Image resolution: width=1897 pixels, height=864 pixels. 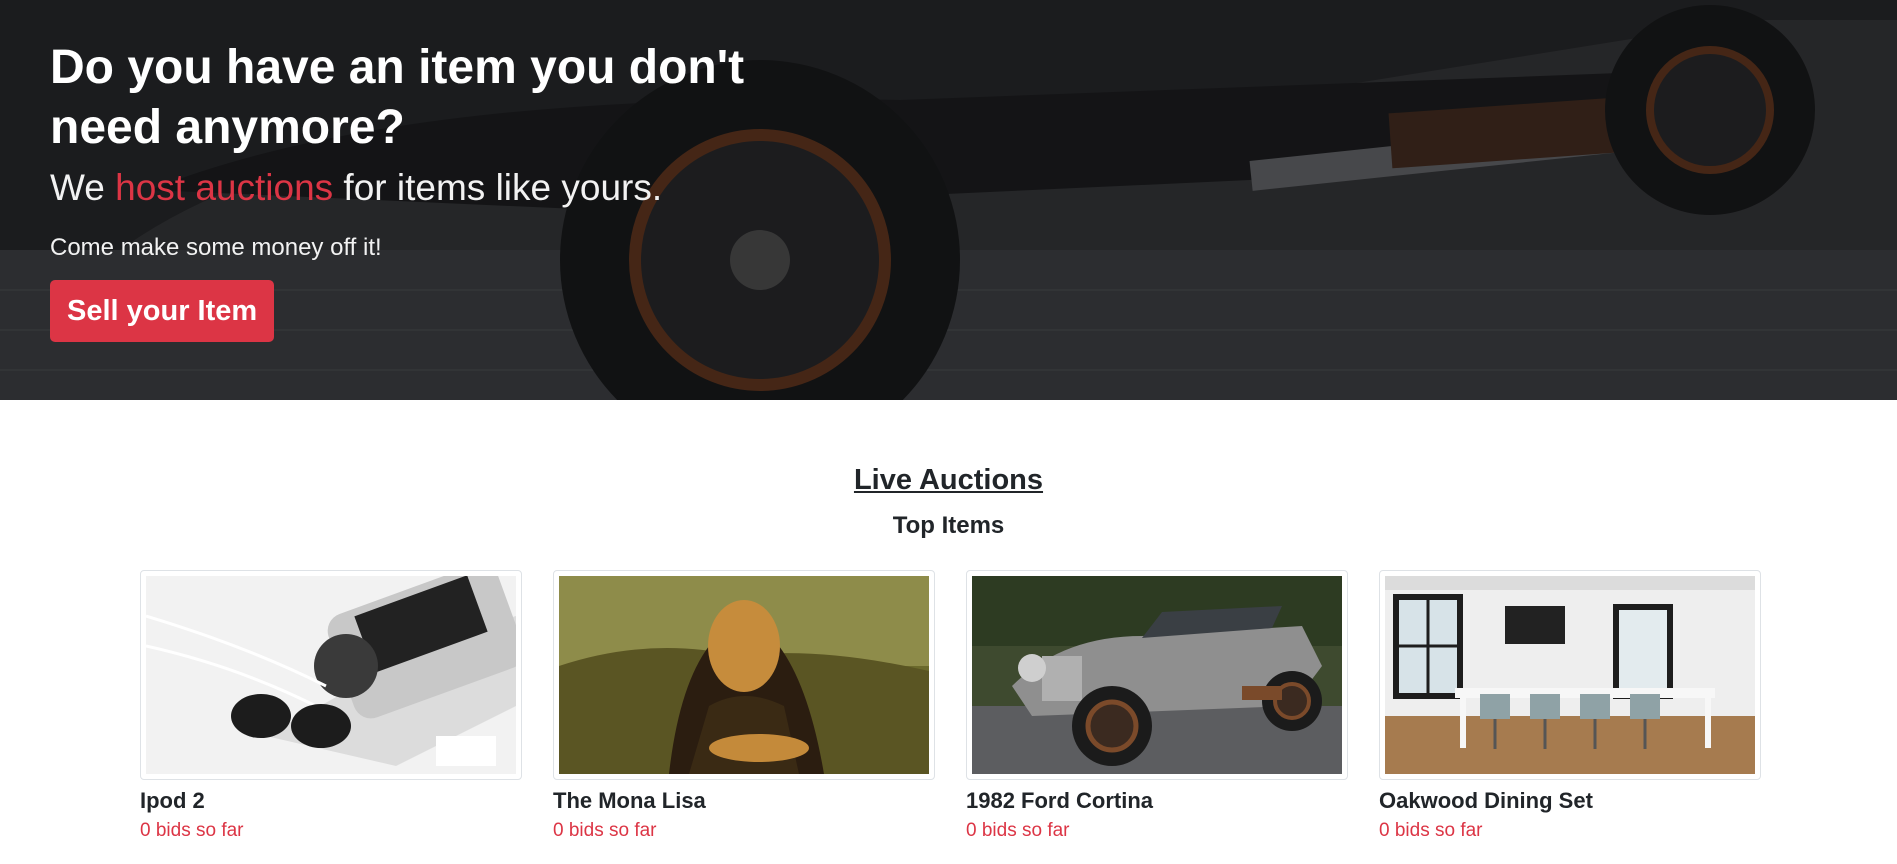 I want to click on auction-card: Ipod 2 0 bids so far, so click(x=331, y=707).